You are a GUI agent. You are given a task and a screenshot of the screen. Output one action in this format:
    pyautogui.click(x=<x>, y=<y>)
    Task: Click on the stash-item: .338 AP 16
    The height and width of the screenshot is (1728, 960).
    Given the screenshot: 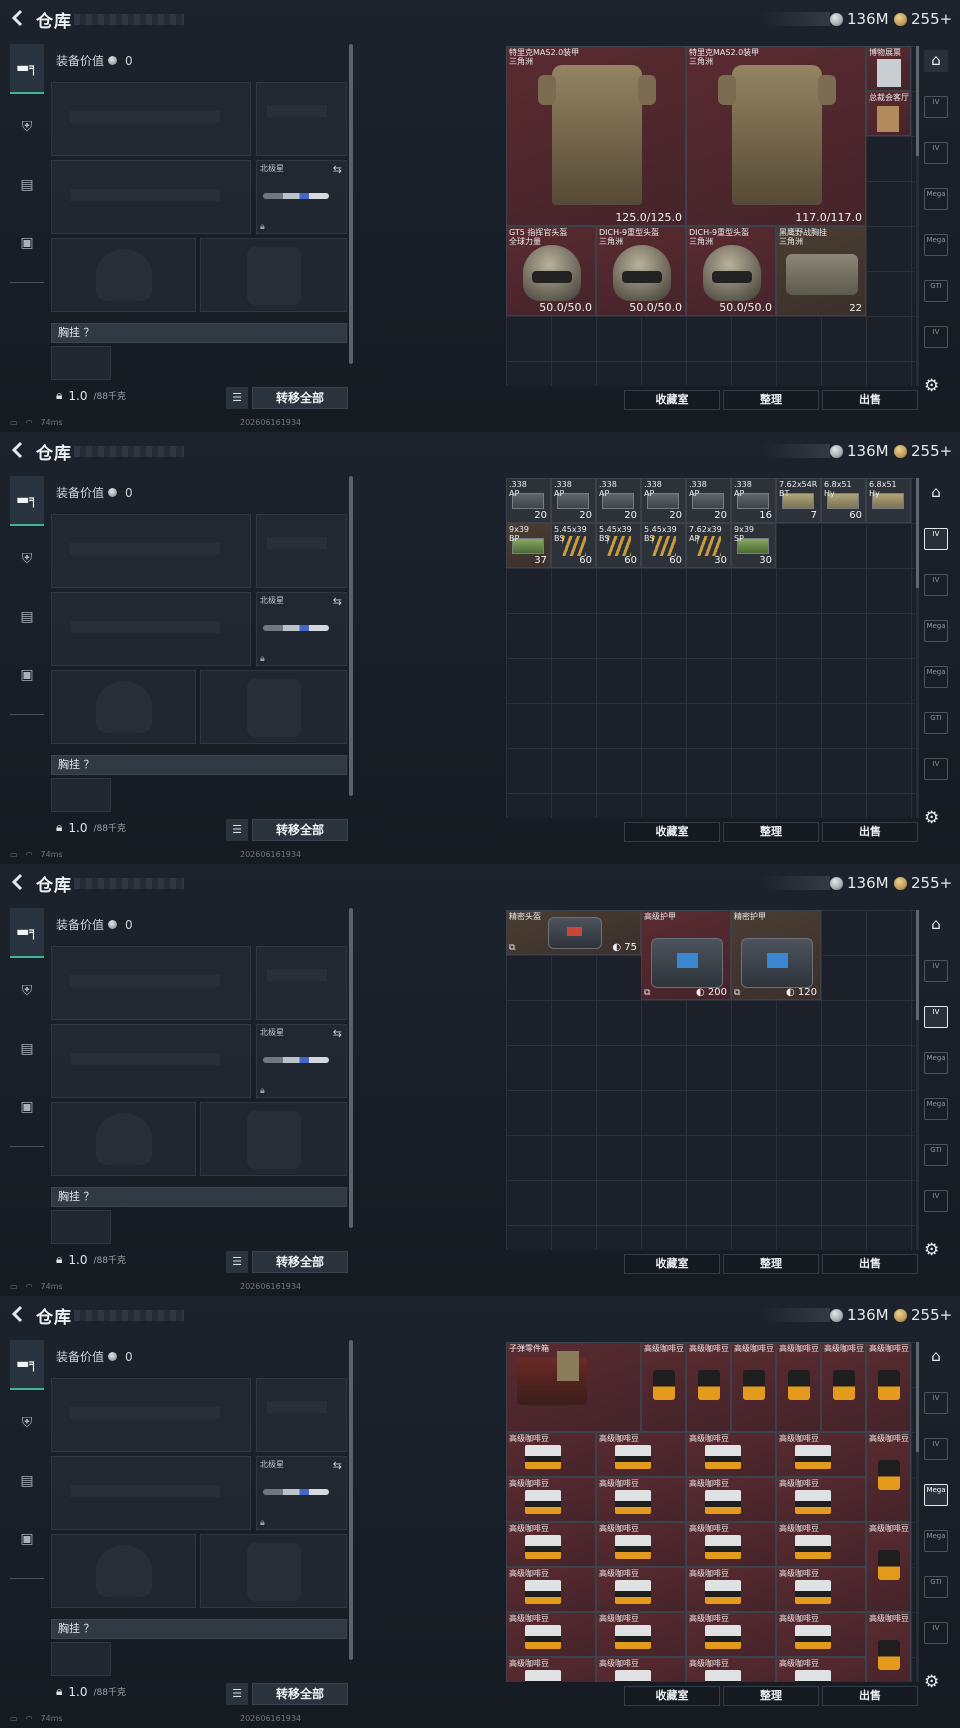 What is the action you would take?
    pyautogui.click(x=753, y=500)
    